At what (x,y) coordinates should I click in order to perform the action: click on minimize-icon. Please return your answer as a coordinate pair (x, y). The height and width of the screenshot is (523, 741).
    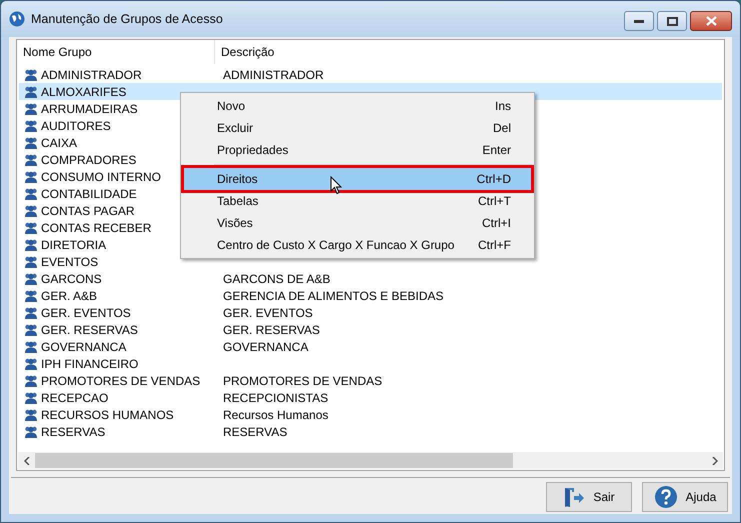
    Looking at the image, I should click on (639, 21).